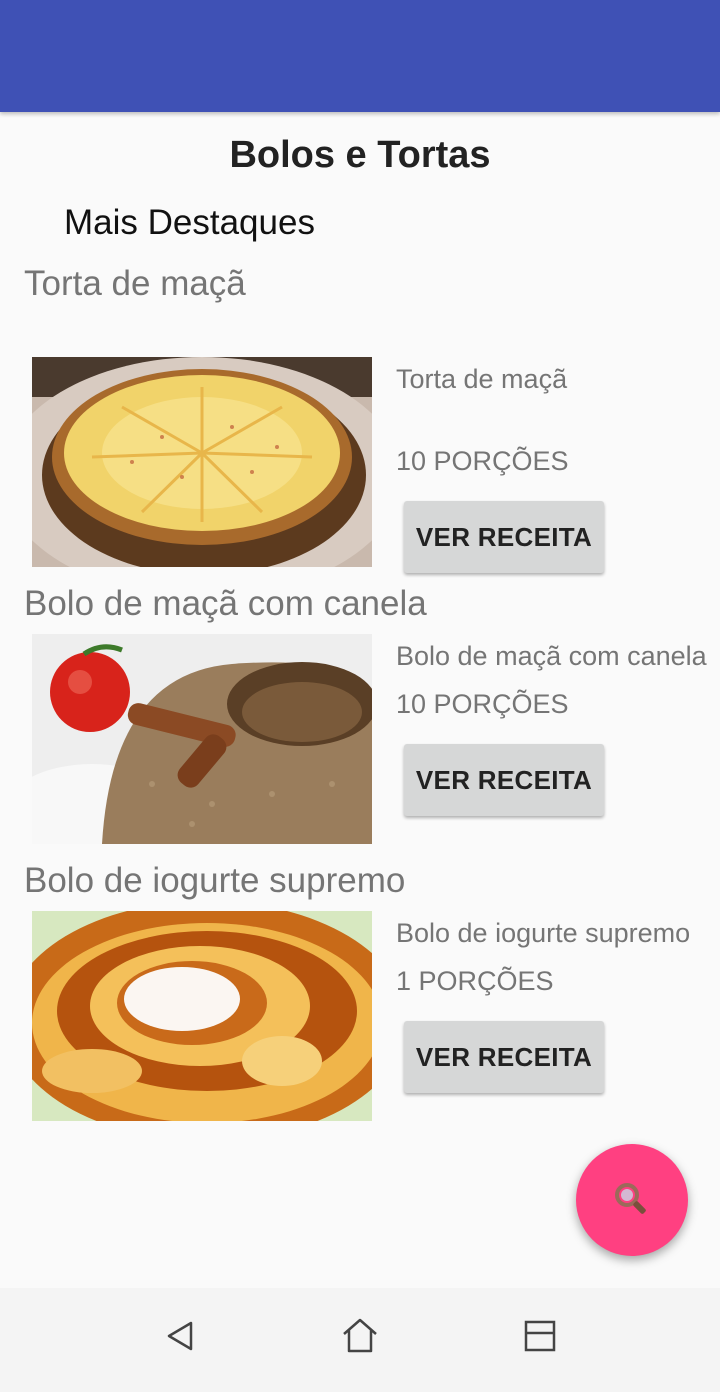 The width and height of the screenshot is (720, 1392). I want to click on recipe-name: Torta de maçã, so click(482, 379).